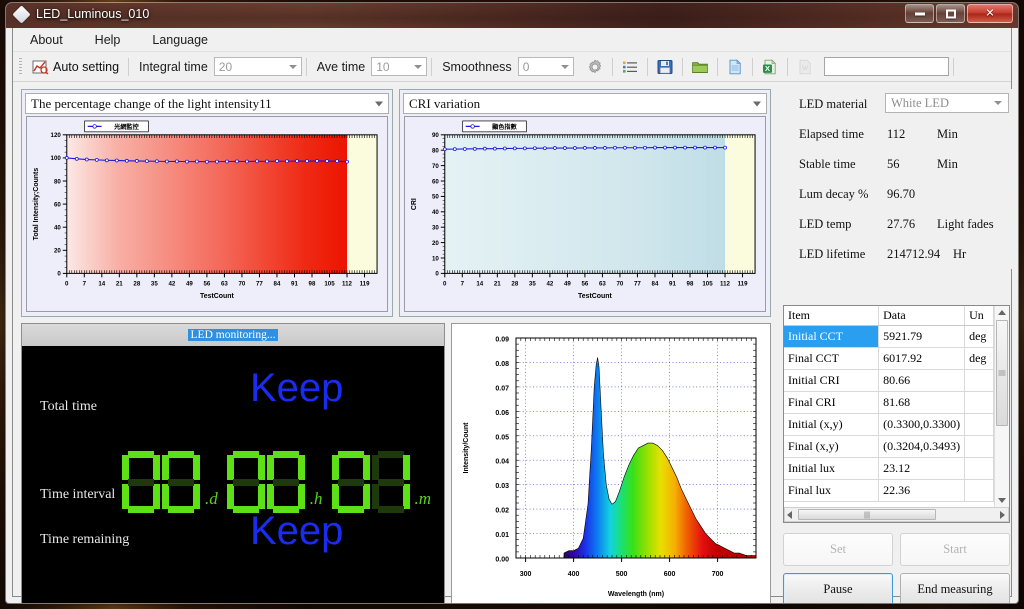 The height and width of the screenshot is (609, 1024). What do you see at coordinates (585, 103) in the screenshot?
I see `cri-chart-title-combo: CRI variation` at bounding box center [585, 103].